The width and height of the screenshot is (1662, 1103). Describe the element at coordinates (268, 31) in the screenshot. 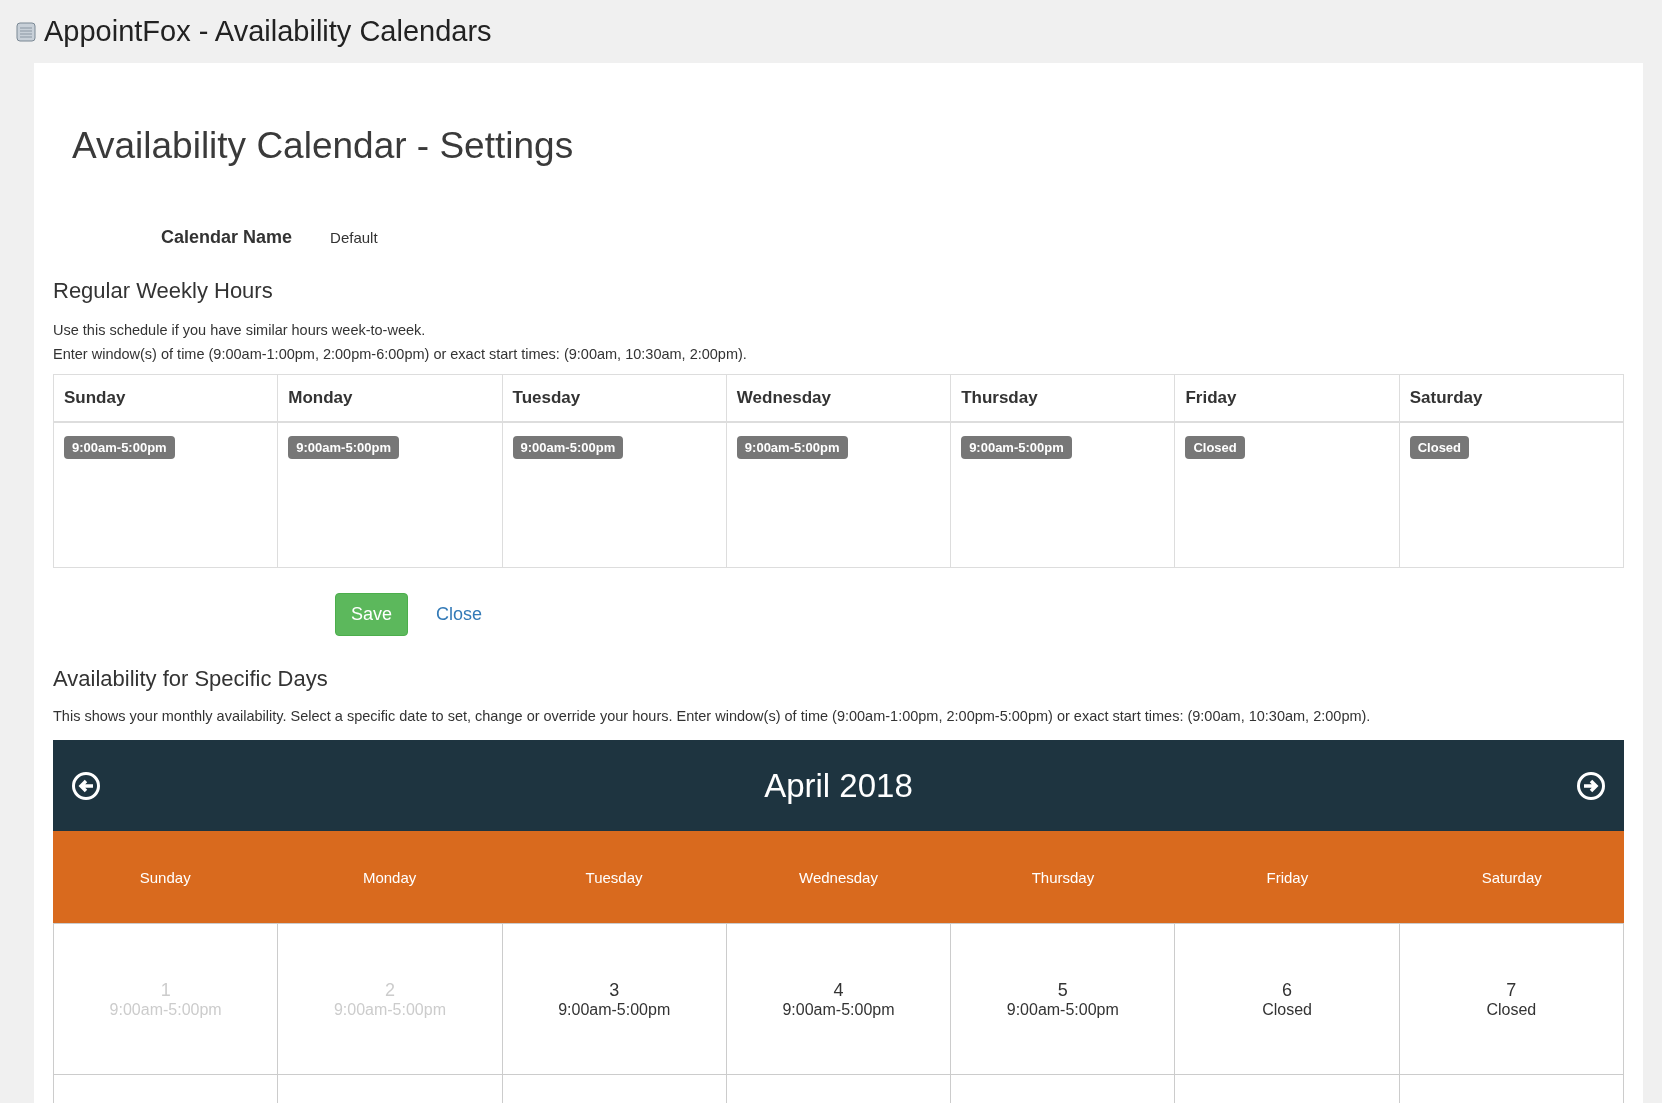

I see `window-title: AppointFox - Availability Calendars` at that location.